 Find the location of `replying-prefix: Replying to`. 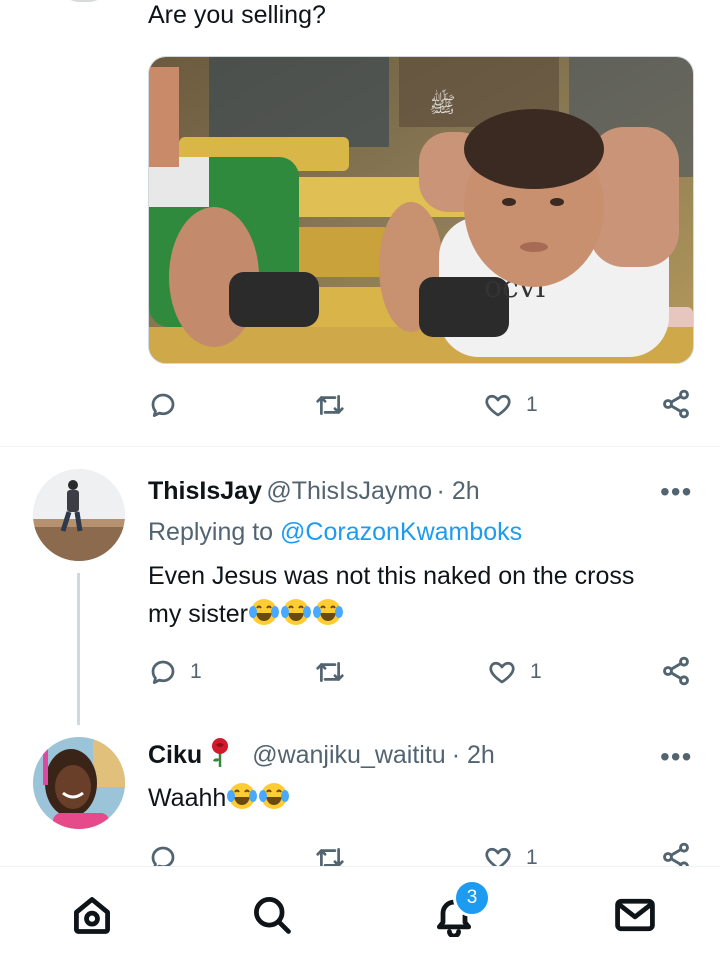

replying-prefix: Replying to is located at coordinates (211, 532).